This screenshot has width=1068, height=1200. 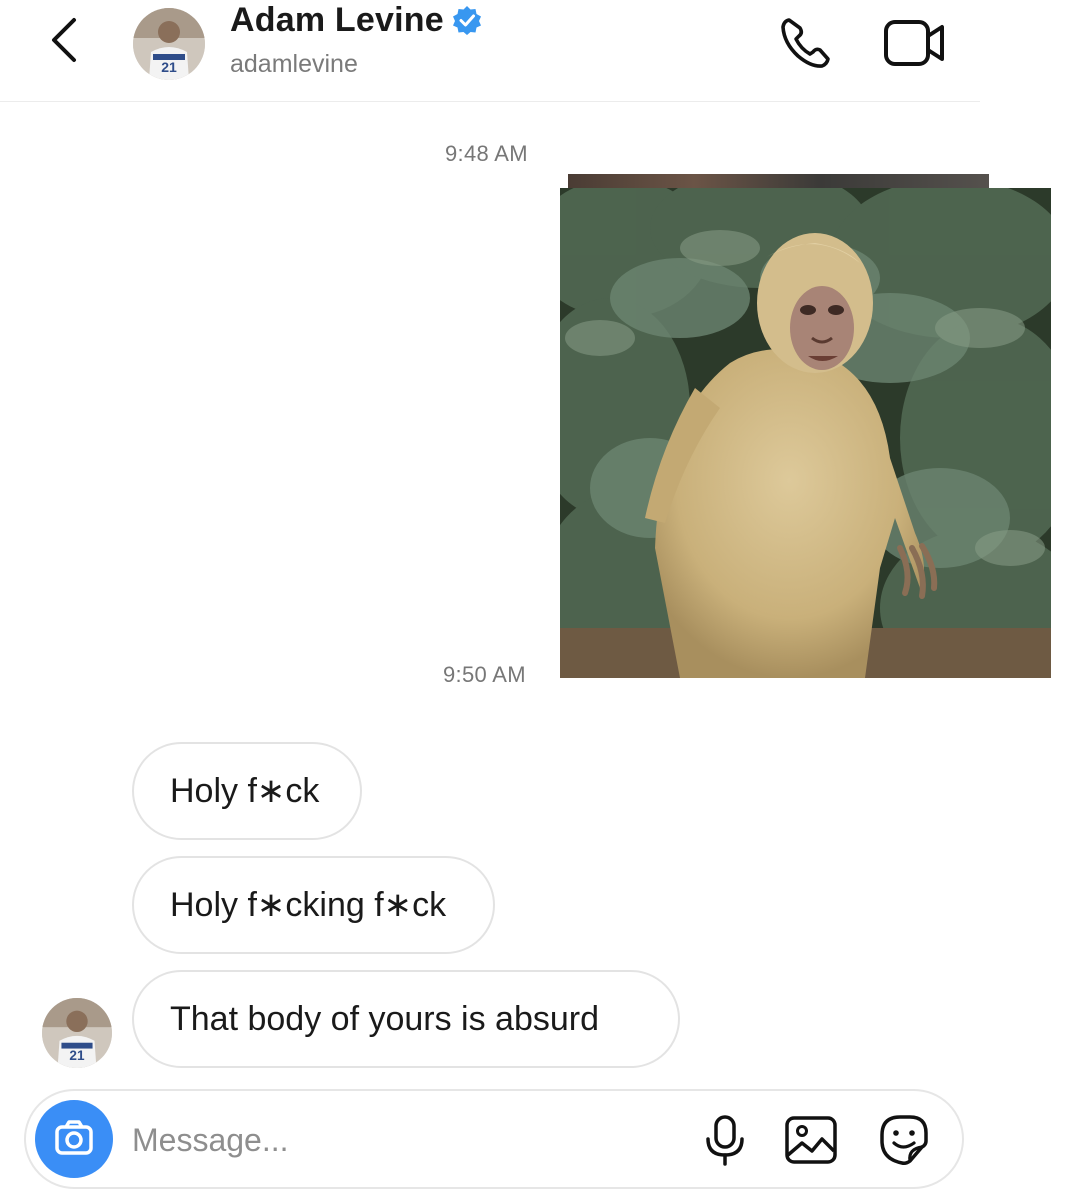 What do you see at coordinates (390, 1140) in the screenshot?
I see `message-input` at bounding box center [390, 1140].